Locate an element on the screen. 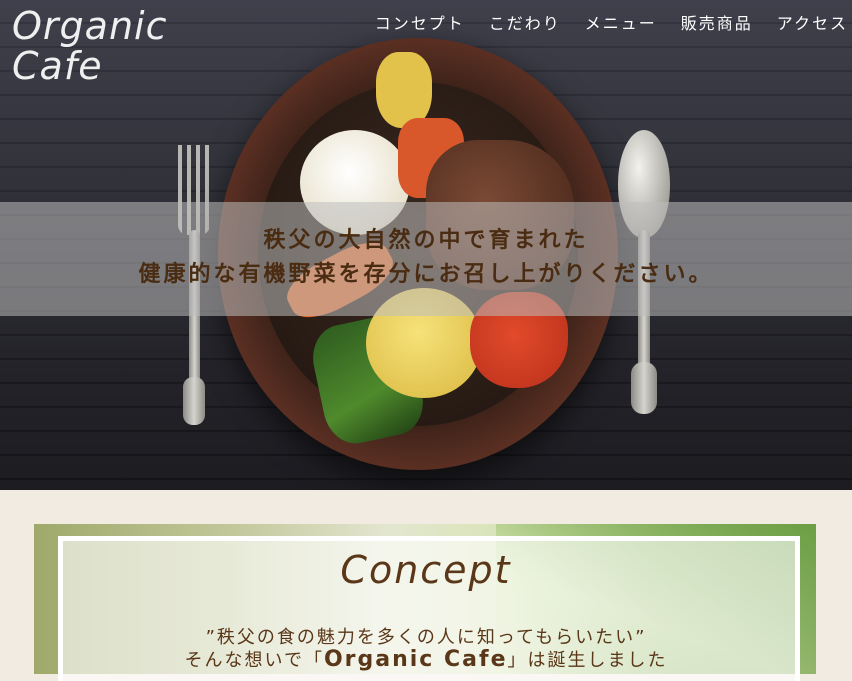 This screenshot has width=852, height=681. logo-line-1: Organic is located at coordinates (90, 26).